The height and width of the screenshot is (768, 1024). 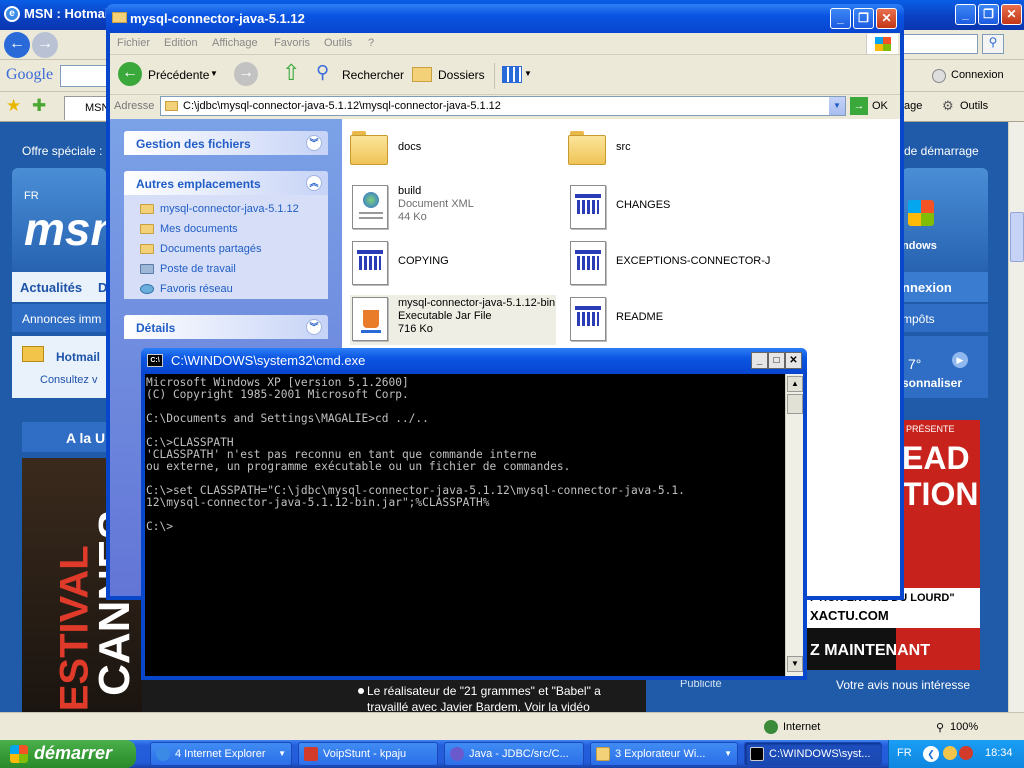 What do you see at coordinates (455, 264) in the screenshot?
I see `file-copying: COPYING` at bounding box center [455, 264].